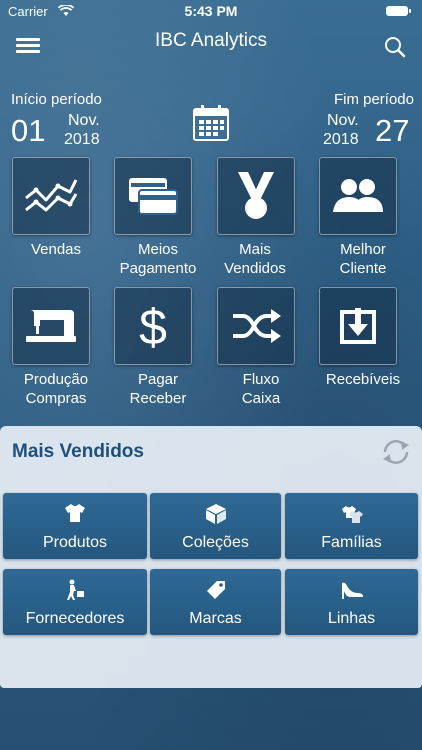 The width and height of the screenshot is (422, 750). I want to click on category-marcas-button: Marcas, so click(215, 602).